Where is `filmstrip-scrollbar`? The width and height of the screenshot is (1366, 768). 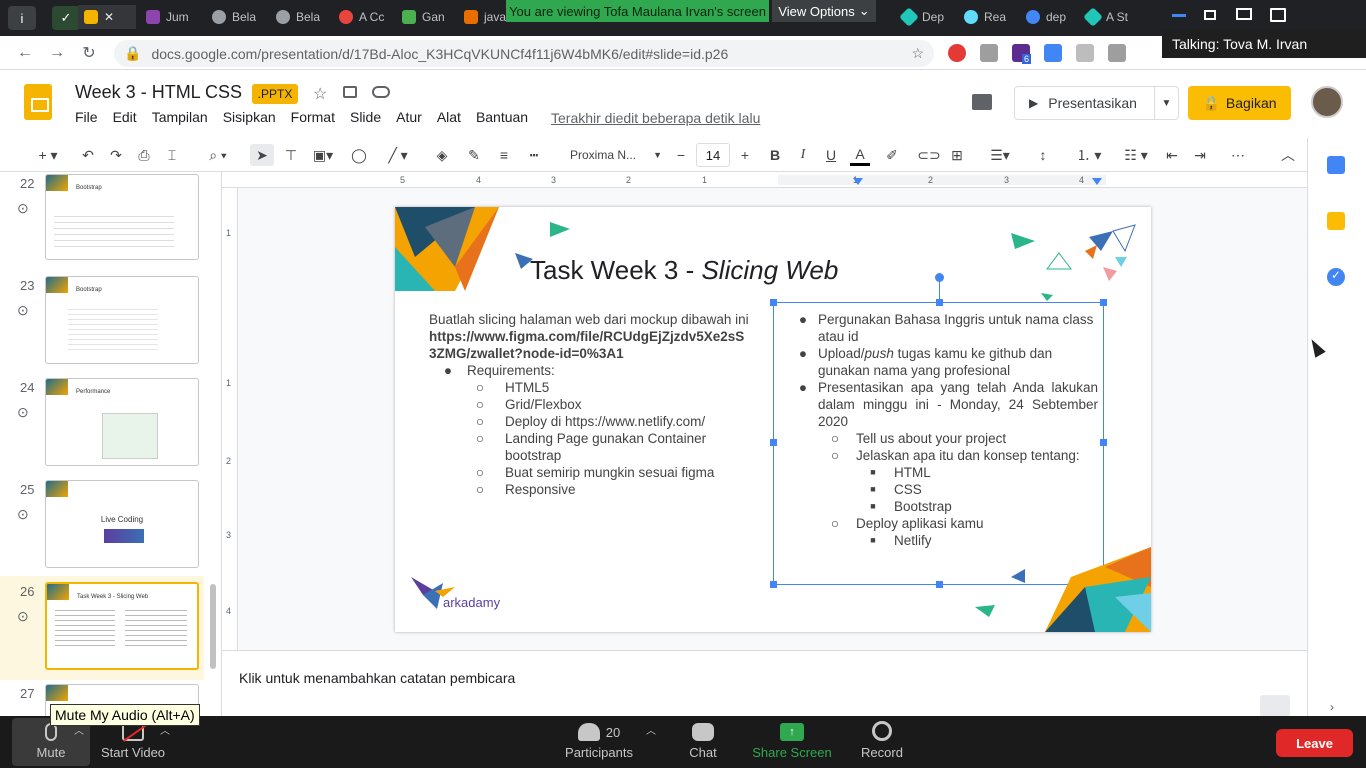 filmstrip-scrollbar is located at coordinates (213, 626).